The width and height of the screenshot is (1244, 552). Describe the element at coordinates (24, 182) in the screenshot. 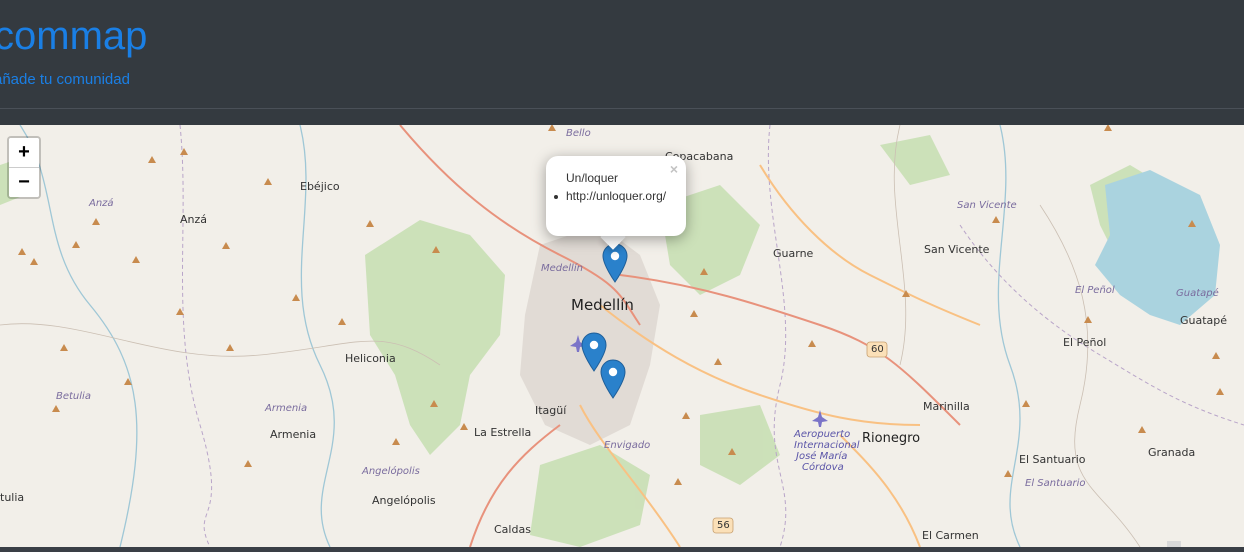

I see `zoom-out-button: −` at that location.